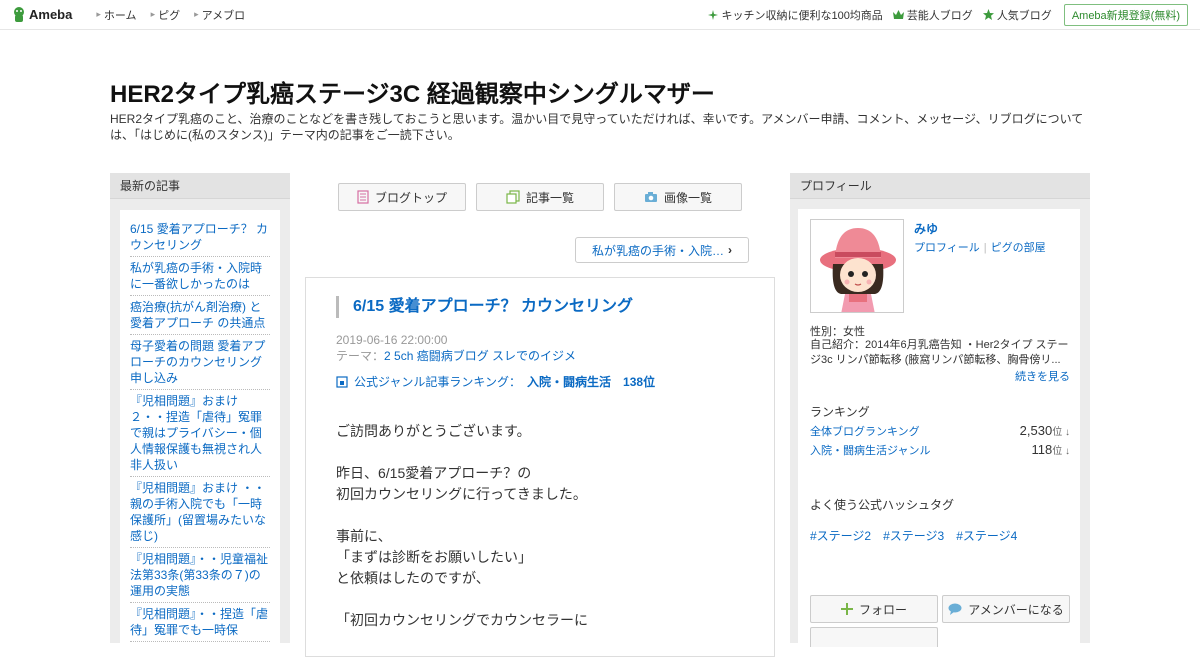 Image resolution: width=1200 pixels, height=657 pixels. What do you see at coordinates (434, 473) in the screenshot?
I see `body-line: 昨日、6/15愛着アプローチ？の` at bounding box center [434, 473].